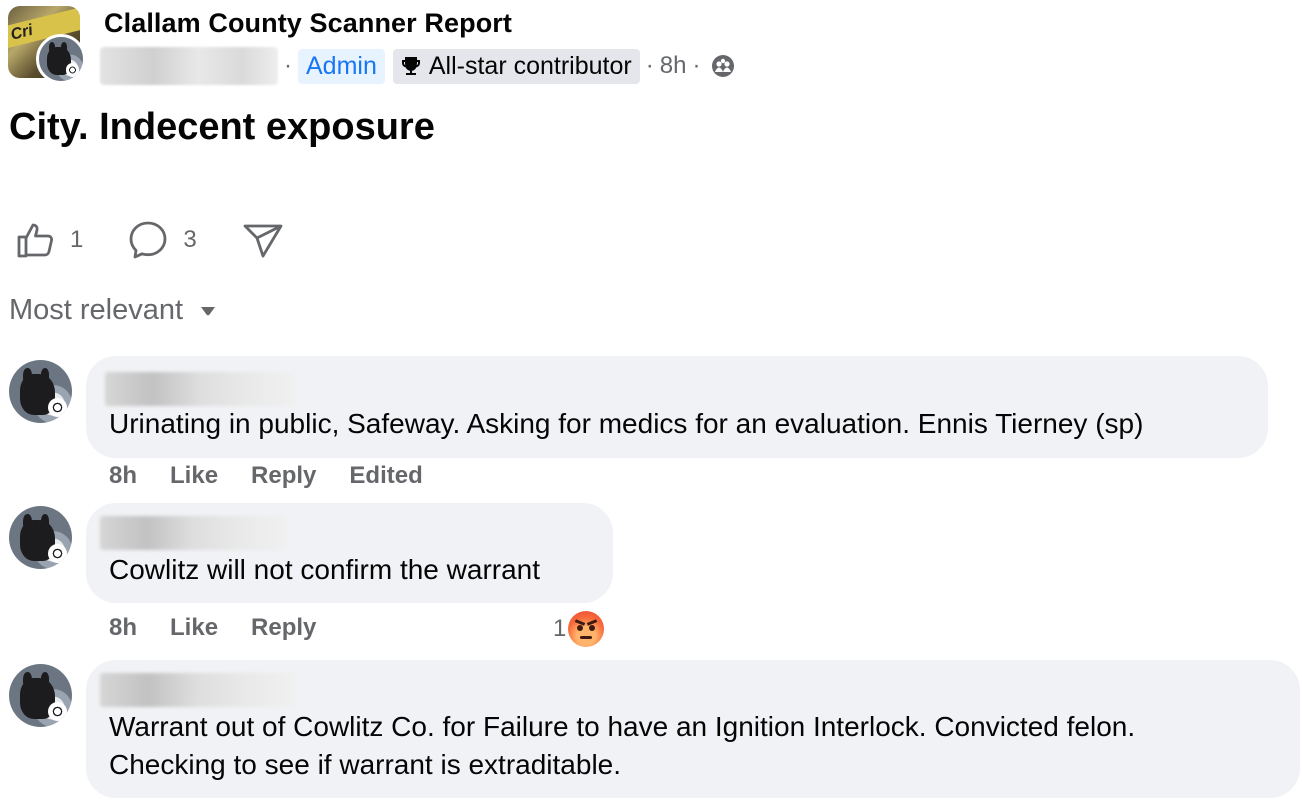 This screenshot has height=800, width=1302. What do you see at coordinates (530, 65) in the screenshot?
I see `contributor-badge-label: All-star contributor` at bounding box center [530, 65].